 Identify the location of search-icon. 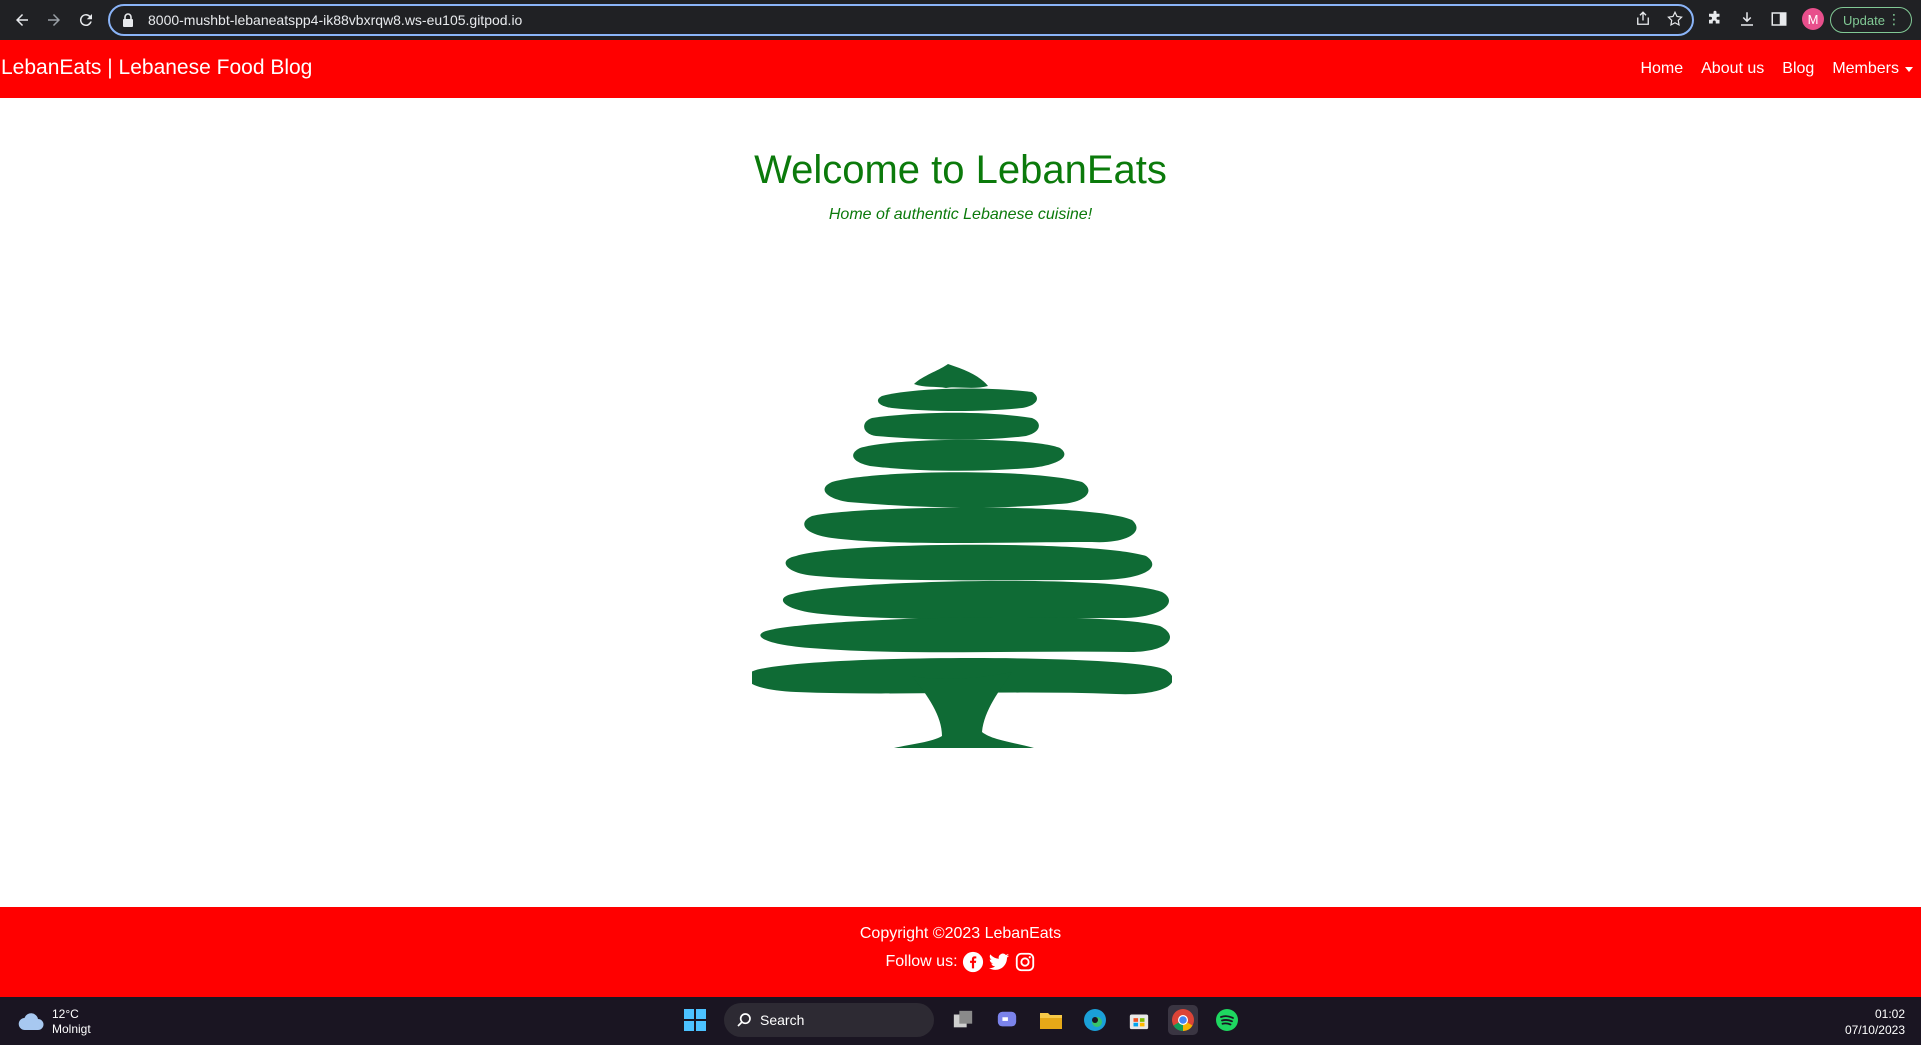
(744, 1020).